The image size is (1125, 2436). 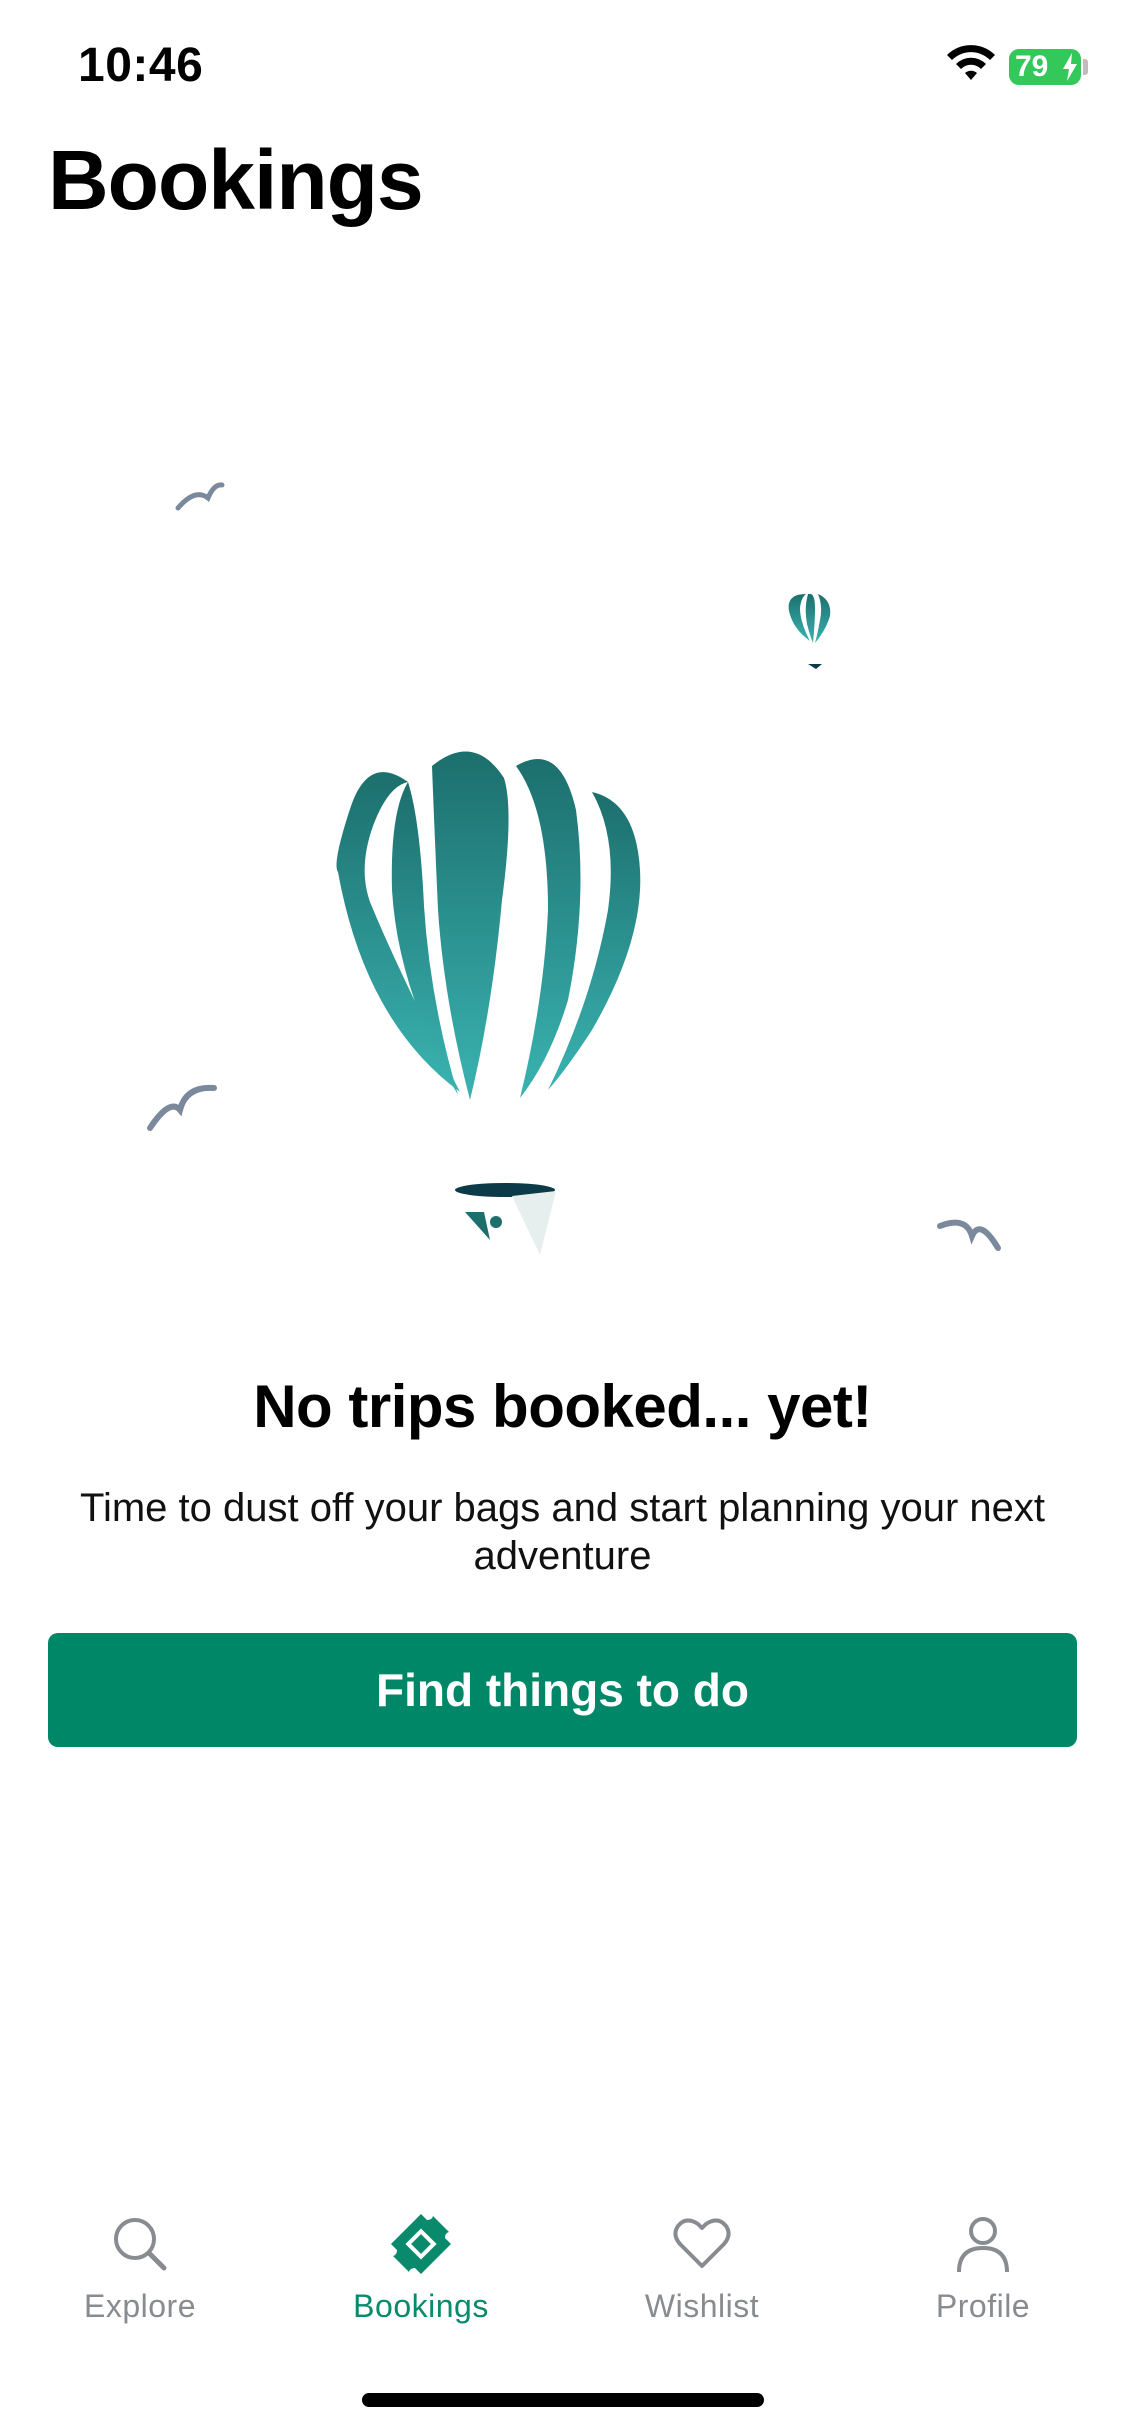 I want to click on empty-state-heading: No trips booked... yet!, so click(x=562, y=1406).